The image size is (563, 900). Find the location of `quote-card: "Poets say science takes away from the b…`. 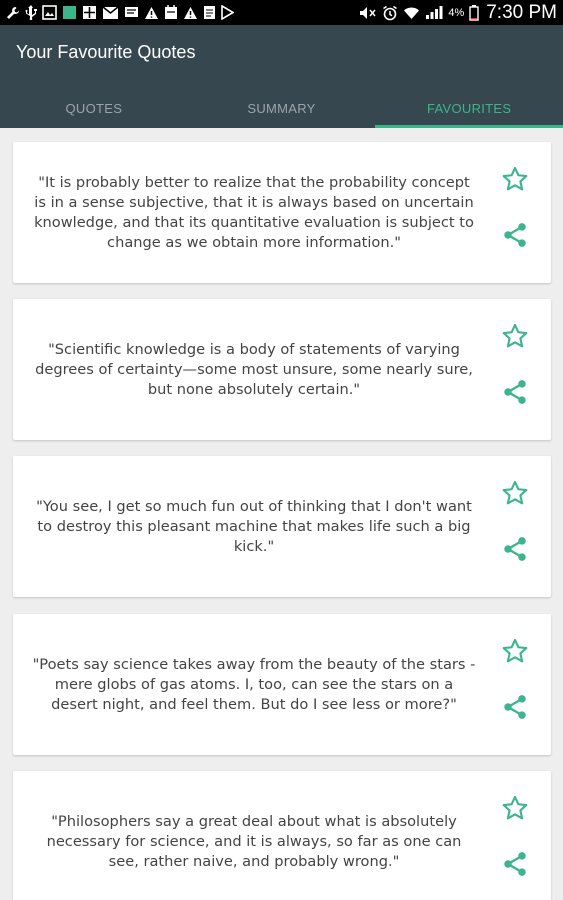

quote-card: "Poets say science takes away from the b… is located at coordinates (282, 684).